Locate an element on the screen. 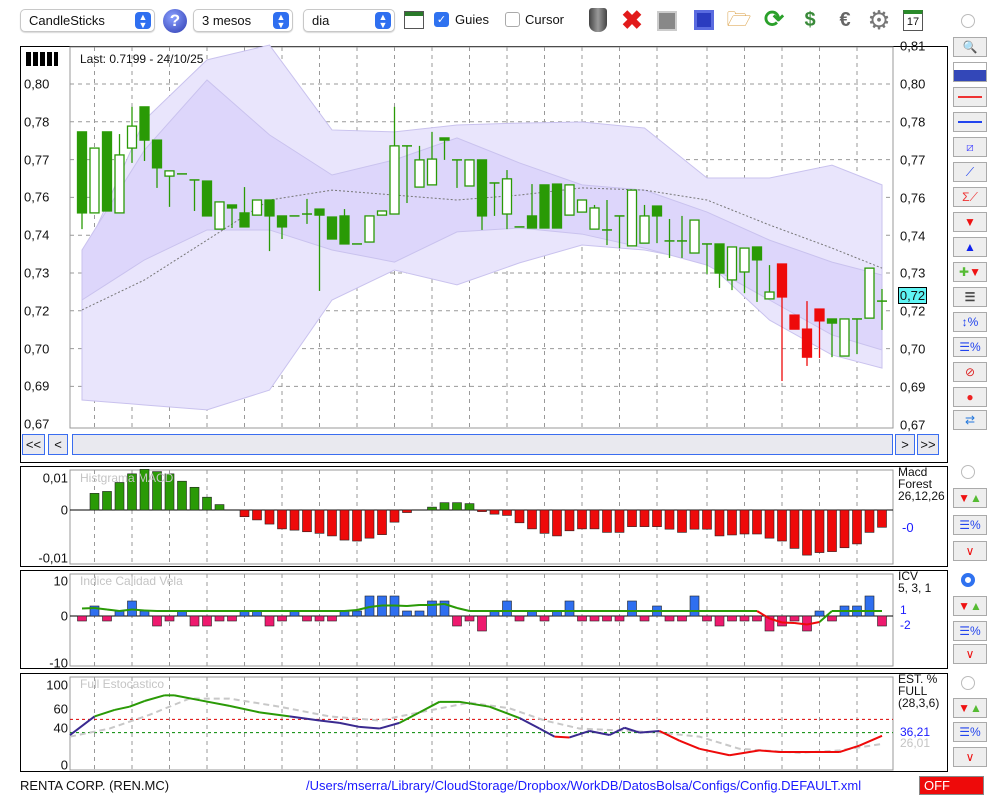 The height and width of the screenshot is (800, 1000). y-axis-label-left: 0,77 is located at coordinates (37, 160).